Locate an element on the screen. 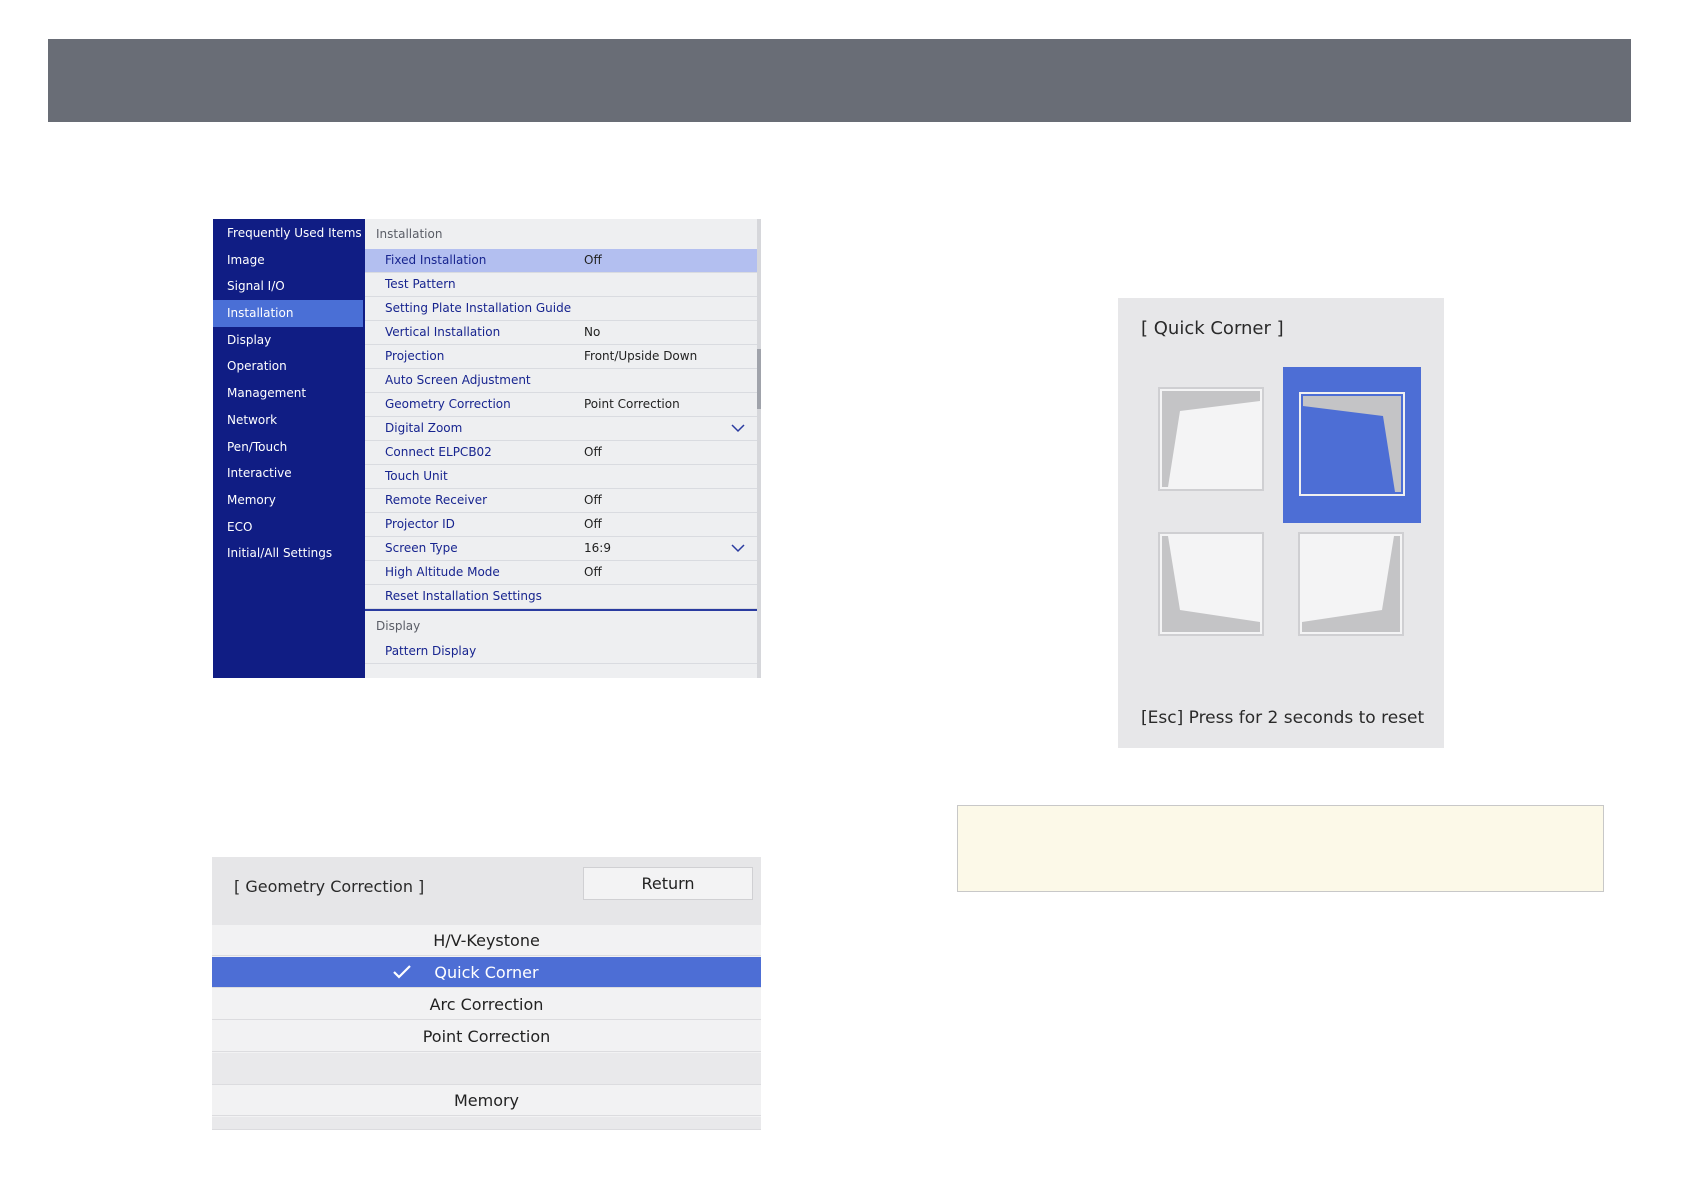 The width and height of the screenshot is (1684, 1190). option-label: H/V-Keystone is located at coordinates (486, 940).